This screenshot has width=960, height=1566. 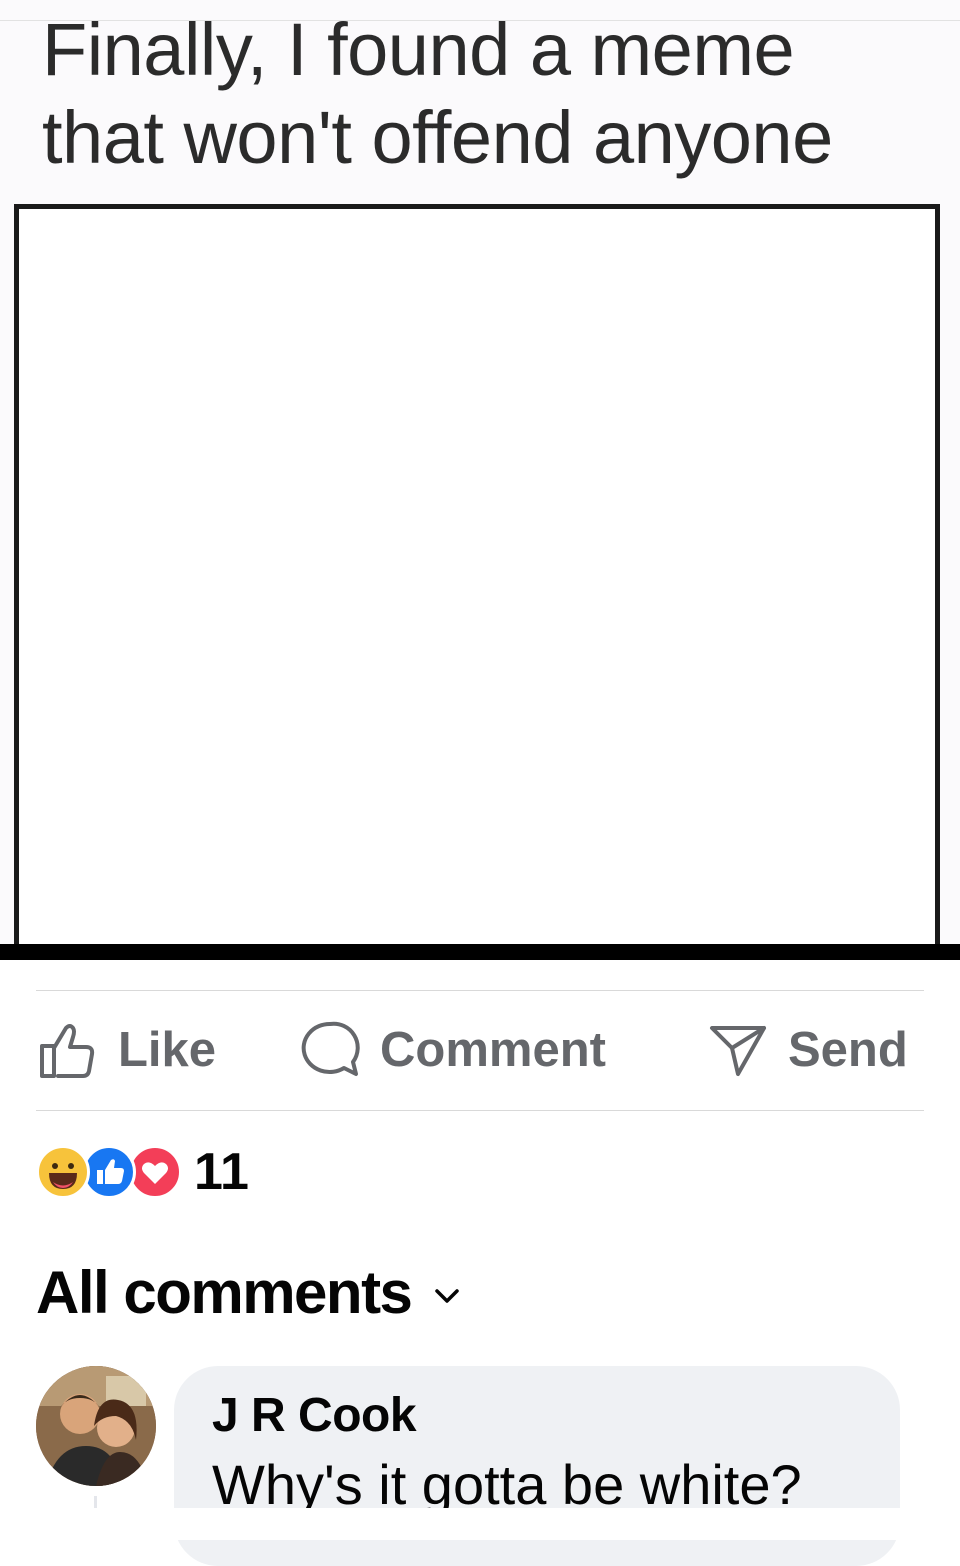 What do you see at coordinates (221, 1172) in the screenshot?
I see `reaction-count: 11` at bounding box center [221, 1172].